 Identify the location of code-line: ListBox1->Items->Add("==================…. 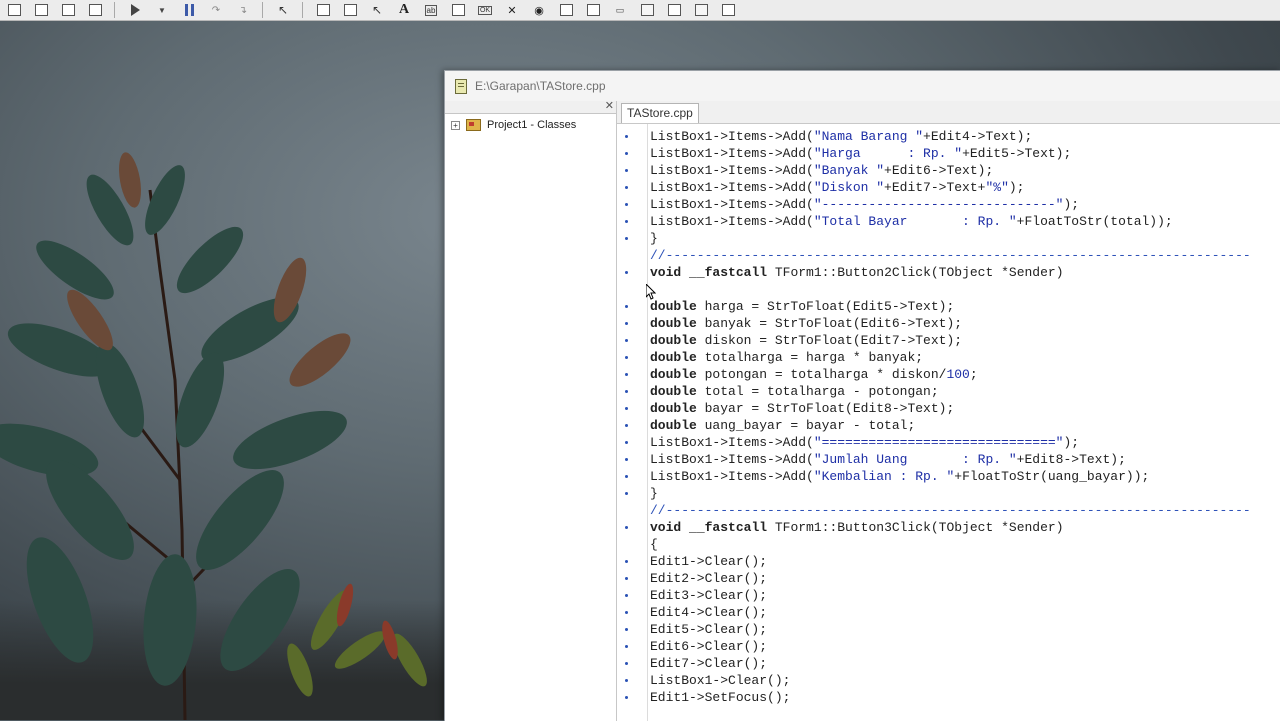
(952, 442).